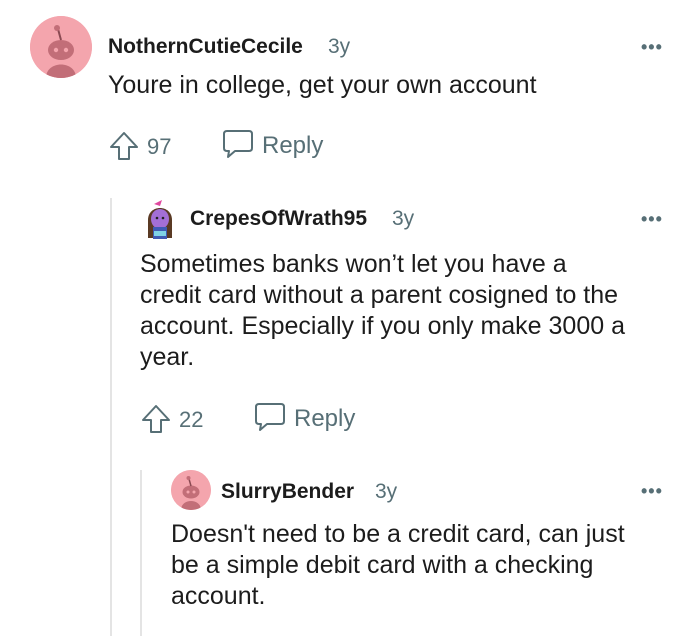 Image resolution: width=700 pixels, height=636 pixels. What do you see at coordinates (205, 47) in the screenshot?
I see `comment-username: NothernCutieCecile` at bounding box center [205, 47].